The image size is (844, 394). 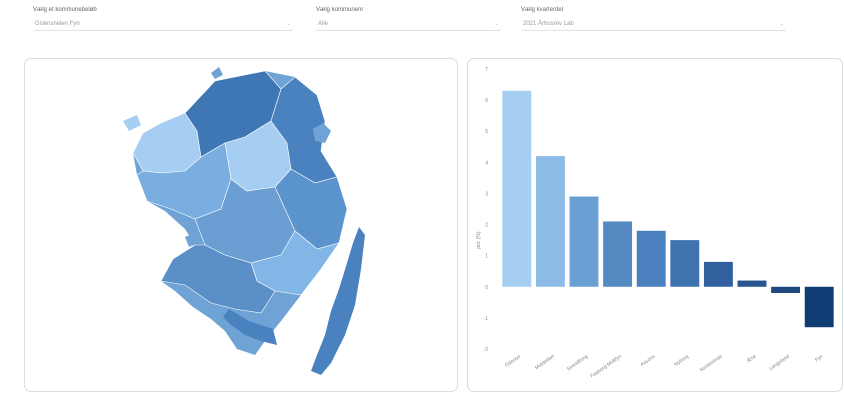 I want to click on x-tick-label: Nyborg, so click(x=681, y=361).